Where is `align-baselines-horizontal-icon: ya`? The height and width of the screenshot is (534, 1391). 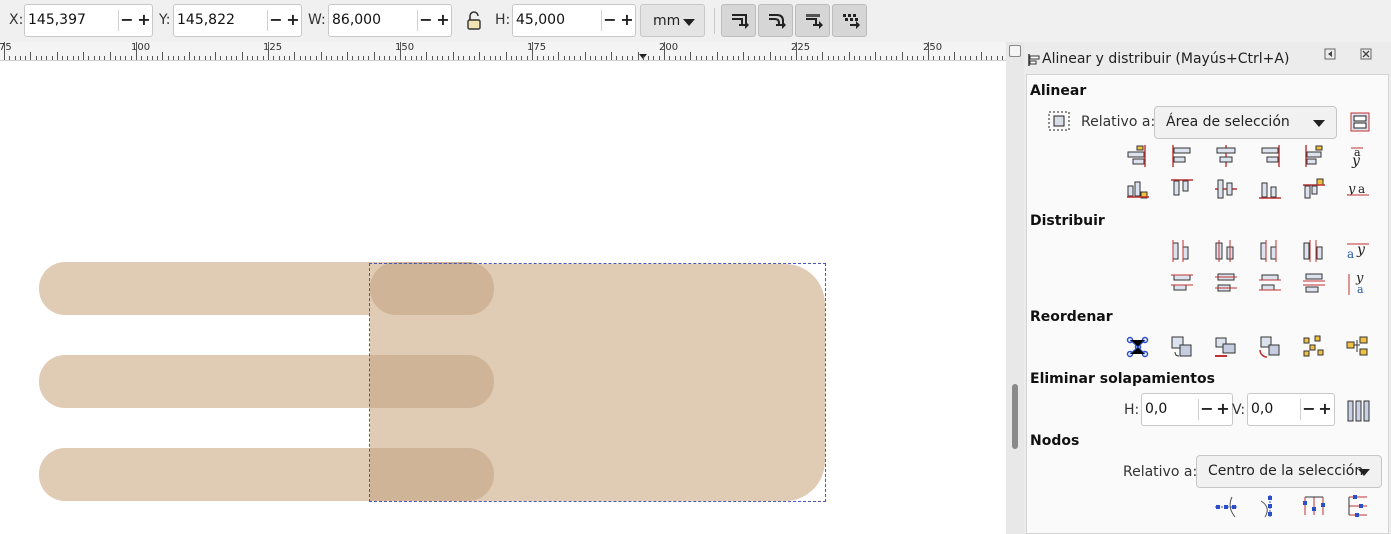
align-baselines-horizontal-icon: ya is located at coordinates (1358, 189).